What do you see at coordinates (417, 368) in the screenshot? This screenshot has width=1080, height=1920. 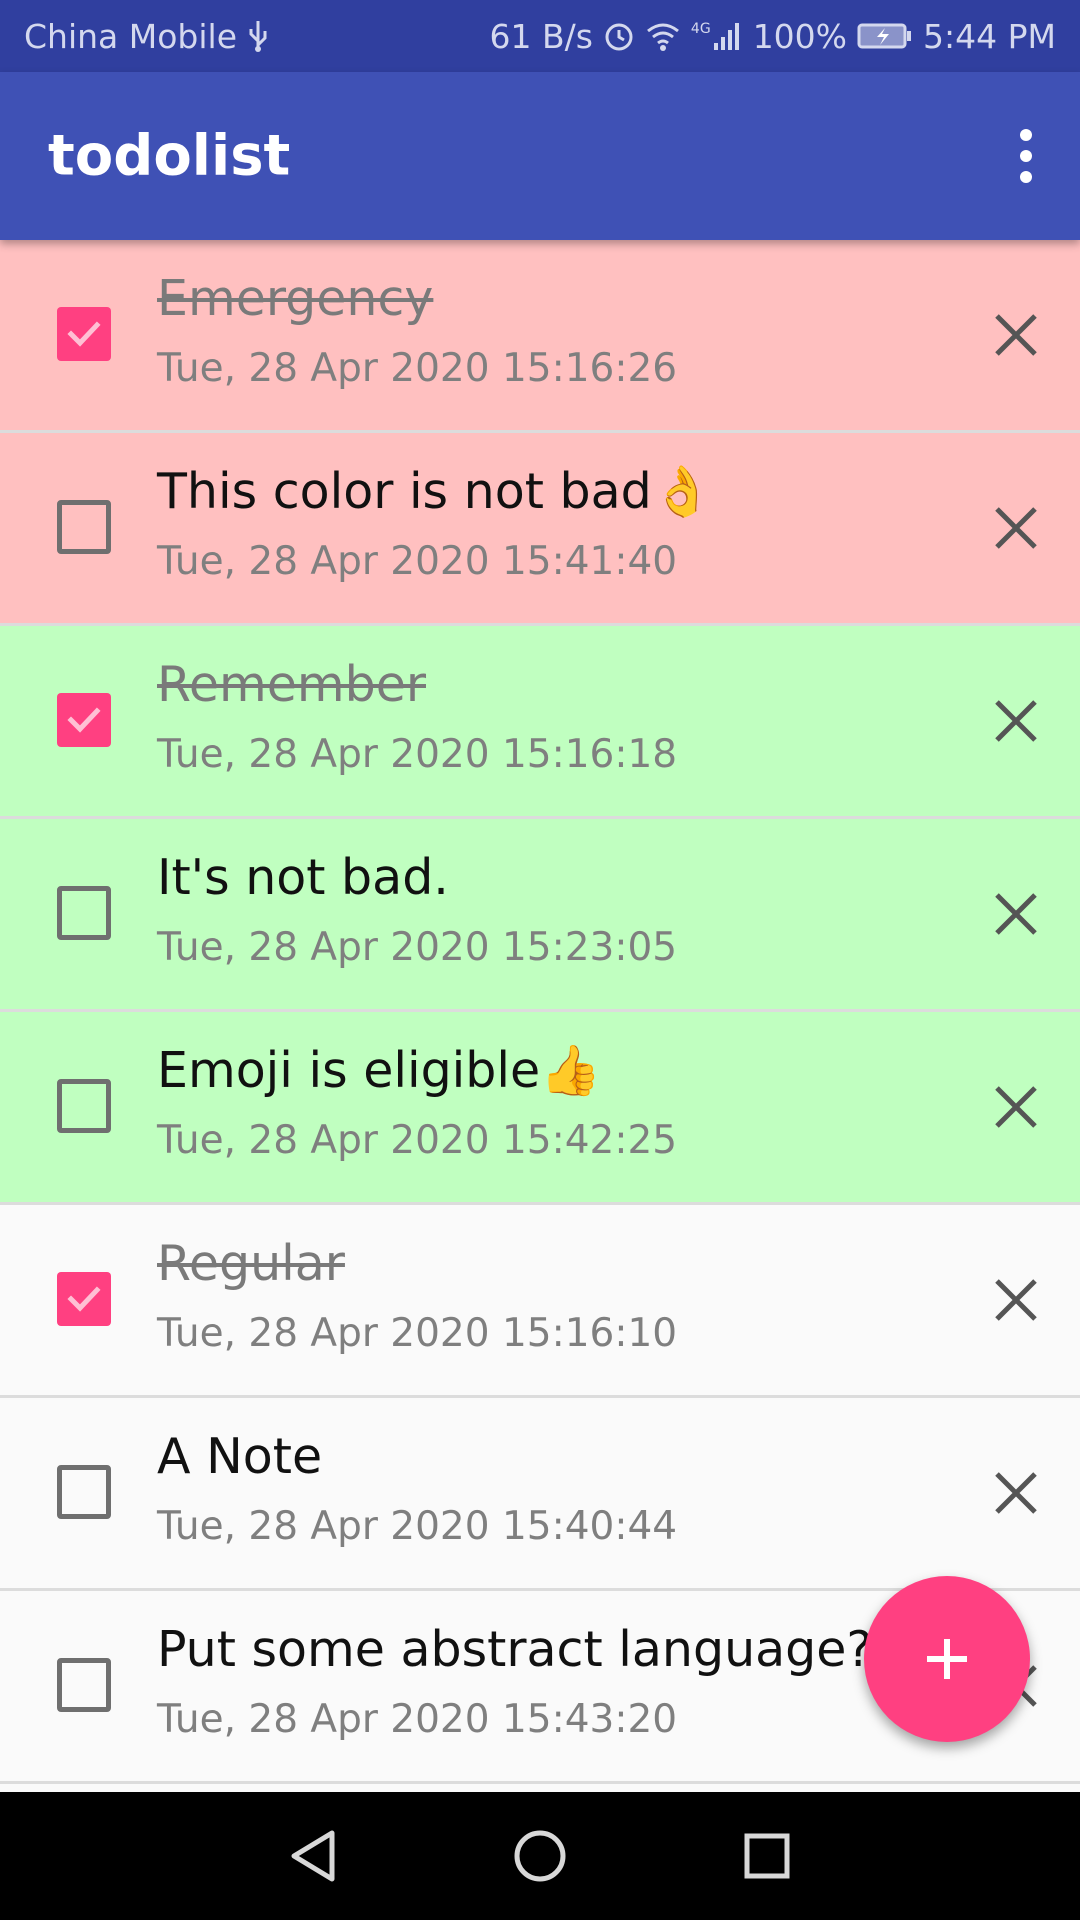 I see `todo-date: Tue, 28 Apr 2020 15:16:26` at bounding box center [417, 368].